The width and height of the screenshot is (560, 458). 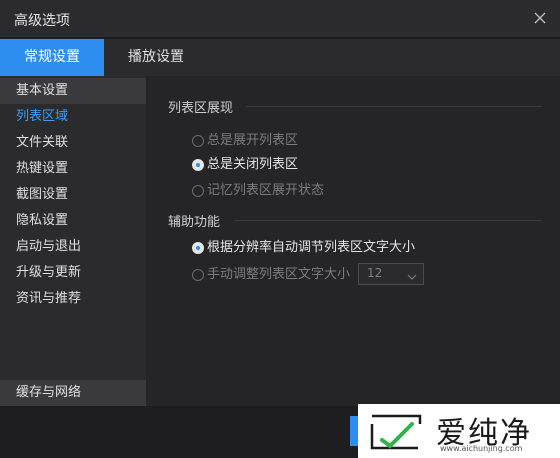 I want to click on close-icon, so click(x=540, y=18).